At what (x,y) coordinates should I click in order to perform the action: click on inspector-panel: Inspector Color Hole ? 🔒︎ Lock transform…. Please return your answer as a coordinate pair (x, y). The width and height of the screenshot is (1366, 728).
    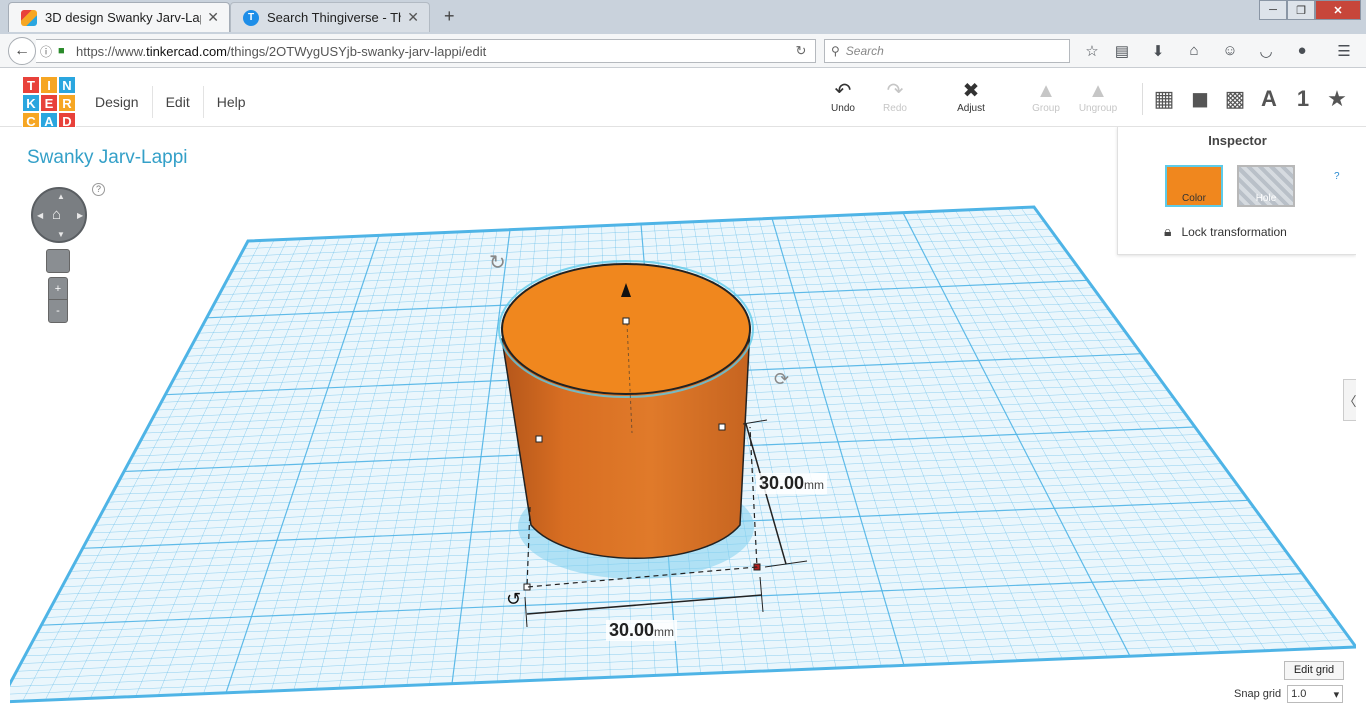
    Looking at the image, I should click on (1236, 191).